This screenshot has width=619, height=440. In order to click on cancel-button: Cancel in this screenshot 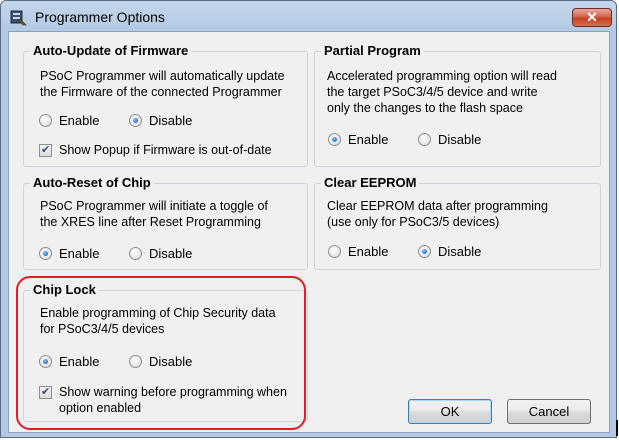, I will do `click(549, 411)`.